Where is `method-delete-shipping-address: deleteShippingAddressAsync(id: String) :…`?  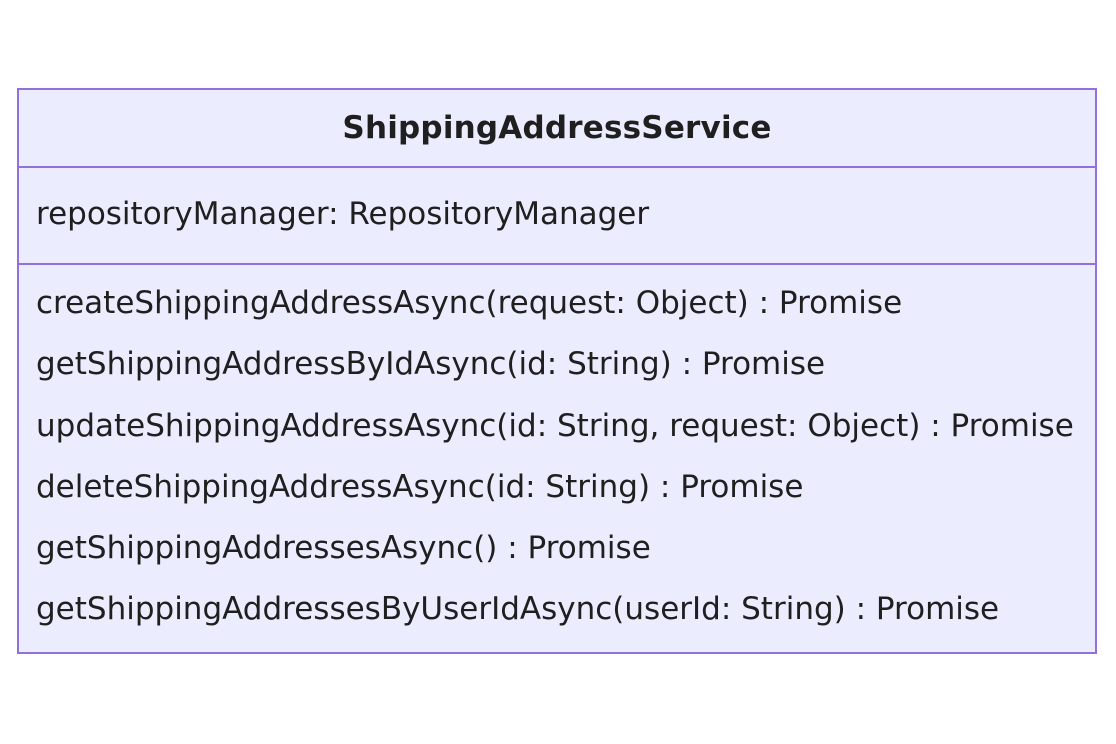
method-delete-shipping-address: deleteShippingAddressAsync(id: String) :… is located at coordinates (420, 486).